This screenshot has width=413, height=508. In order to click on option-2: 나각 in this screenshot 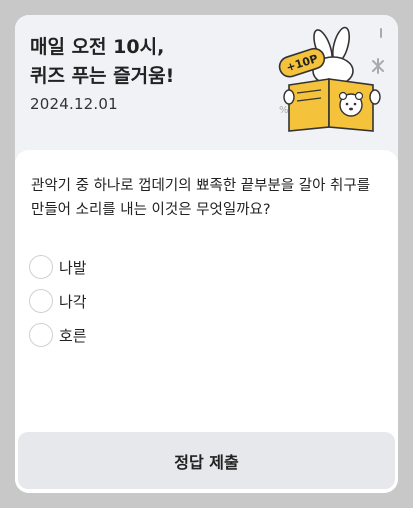, I will do `click(58, 301)`.